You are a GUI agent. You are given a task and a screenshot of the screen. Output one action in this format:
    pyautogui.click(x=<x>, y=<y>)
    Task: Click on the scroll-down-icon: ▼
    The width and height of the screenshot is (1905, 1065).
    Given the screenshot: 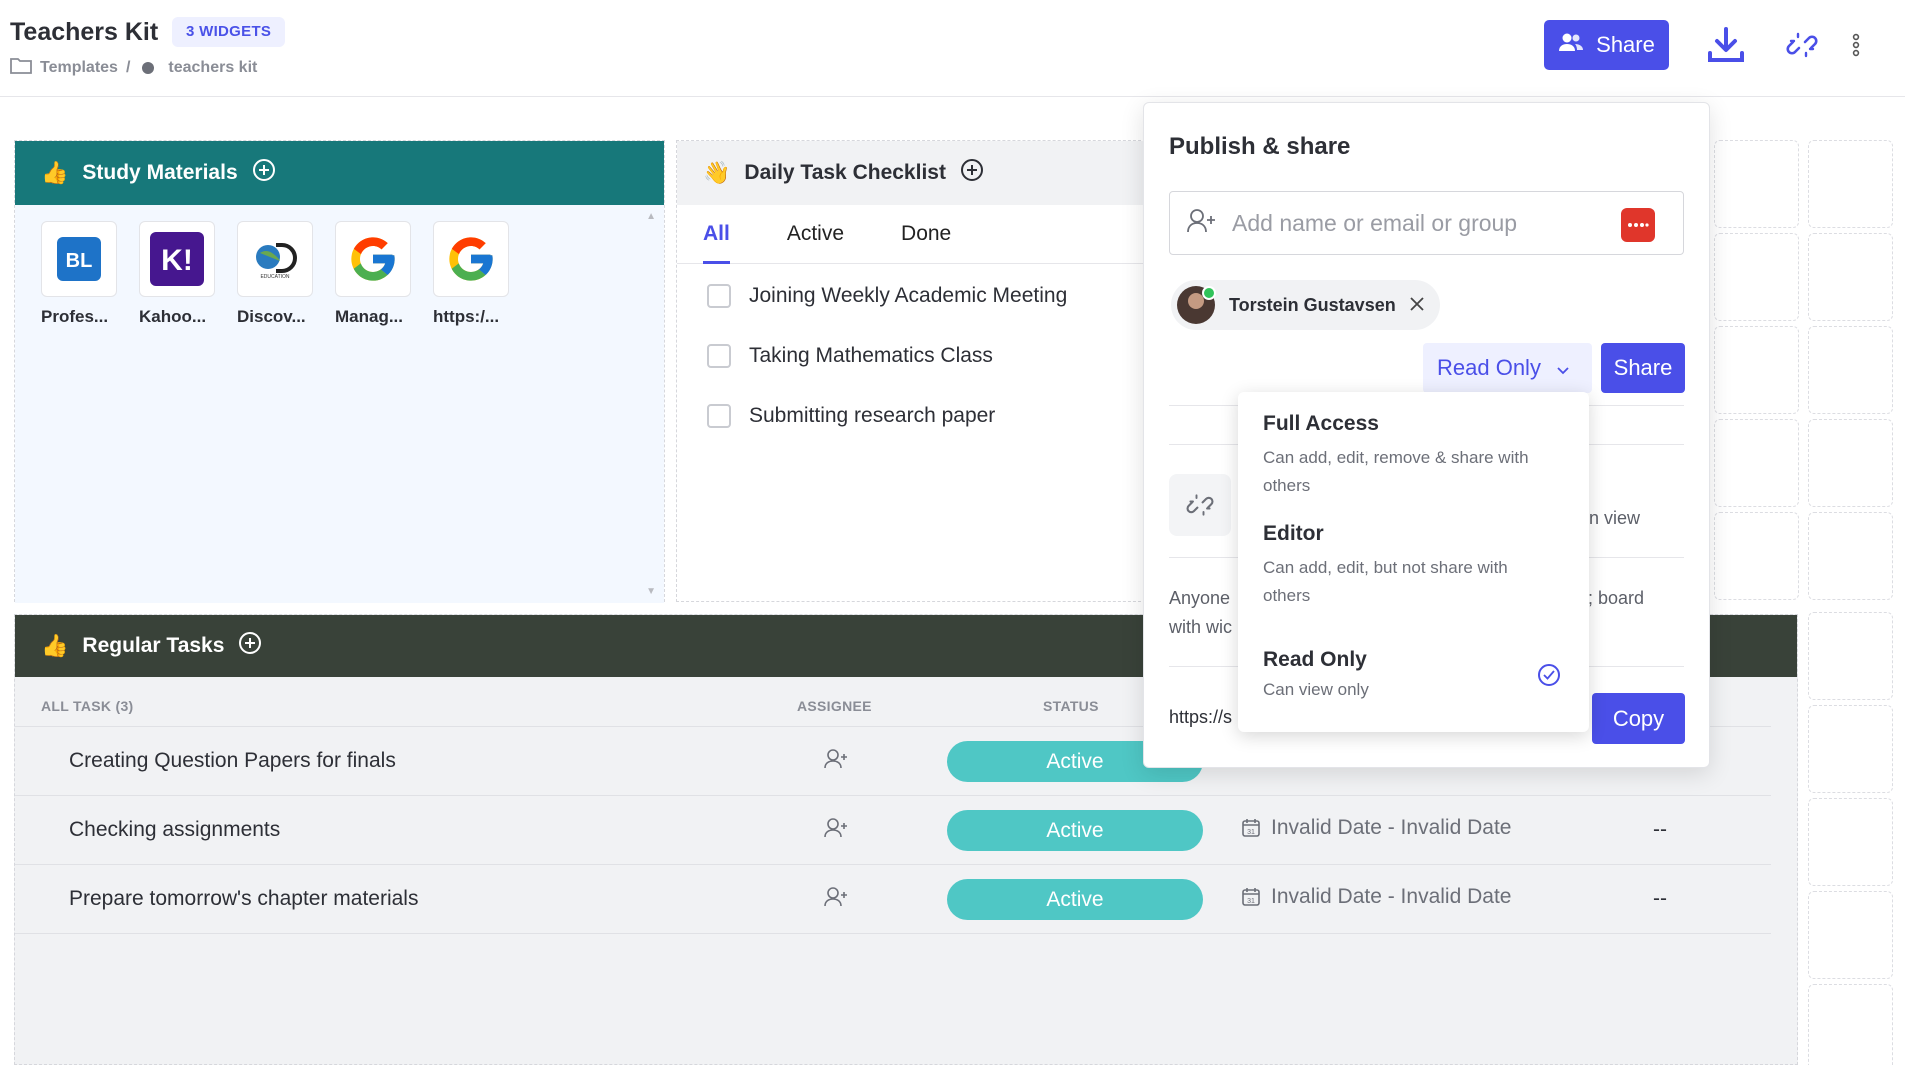 What is the action you would take?
    pyautogui.click(x=651, y=591)
    